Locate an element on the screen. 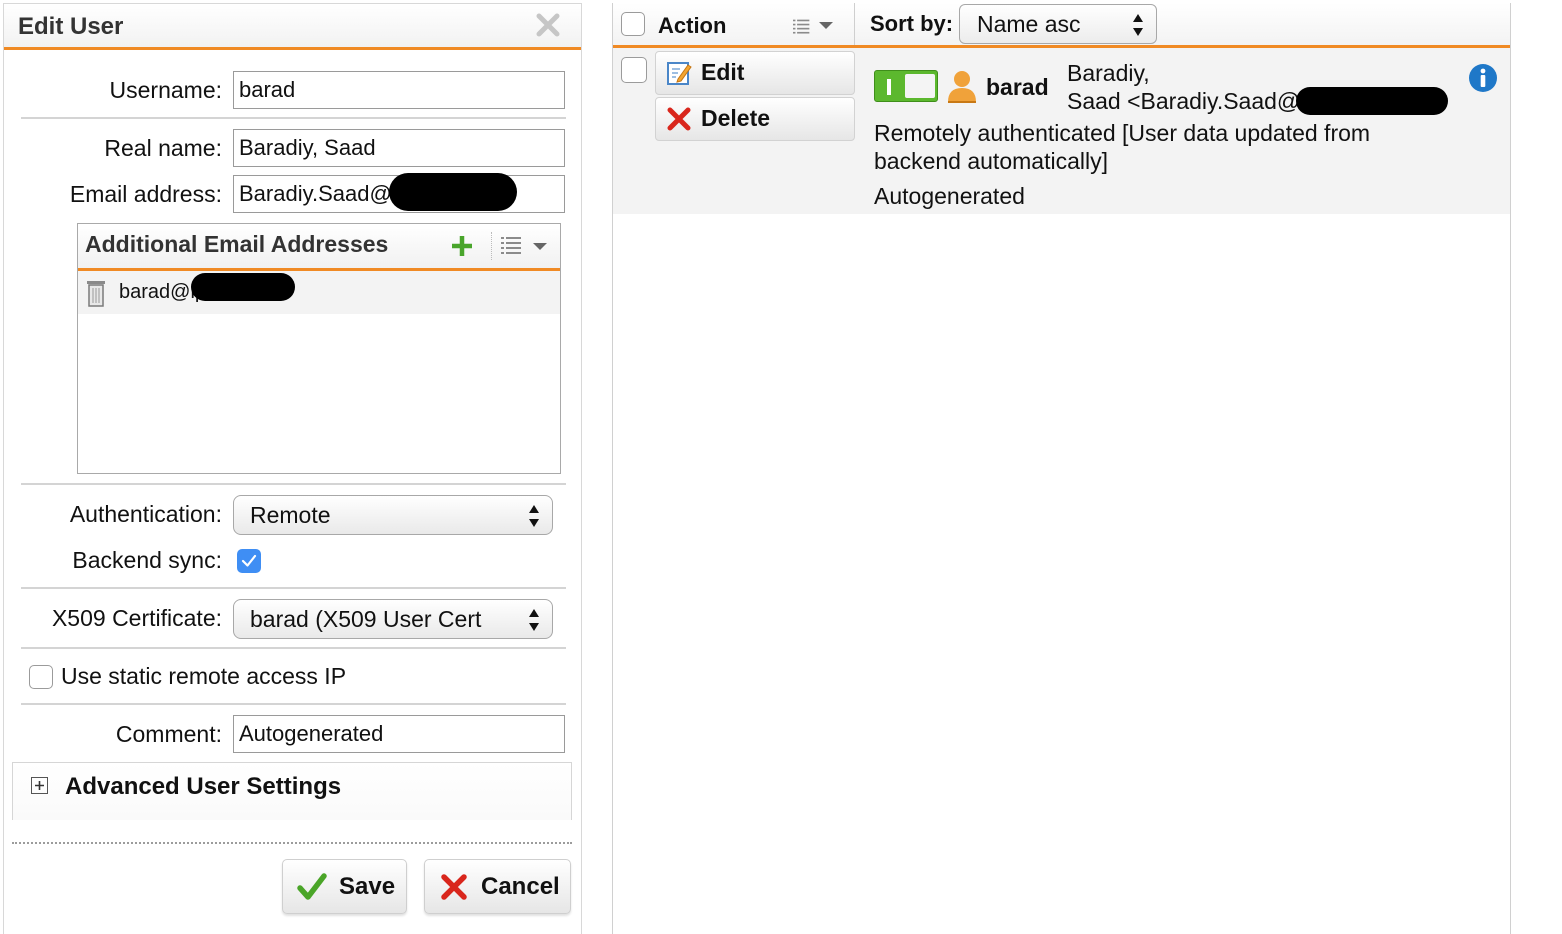  save-button: Save is located at coordinates (344, 886).